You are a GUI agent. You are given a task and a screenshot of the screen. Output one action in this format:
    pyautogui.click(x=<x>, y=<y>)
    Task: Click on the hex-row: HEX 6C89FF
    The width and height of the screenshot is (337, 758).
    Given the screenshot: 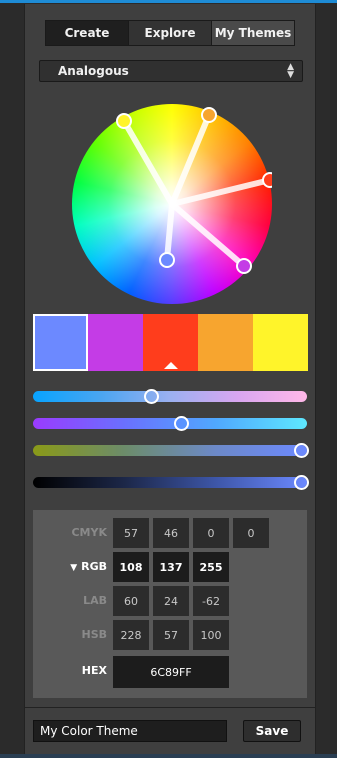 What is the action you would take?
    pyautogui.click(x=170, y=672)
    